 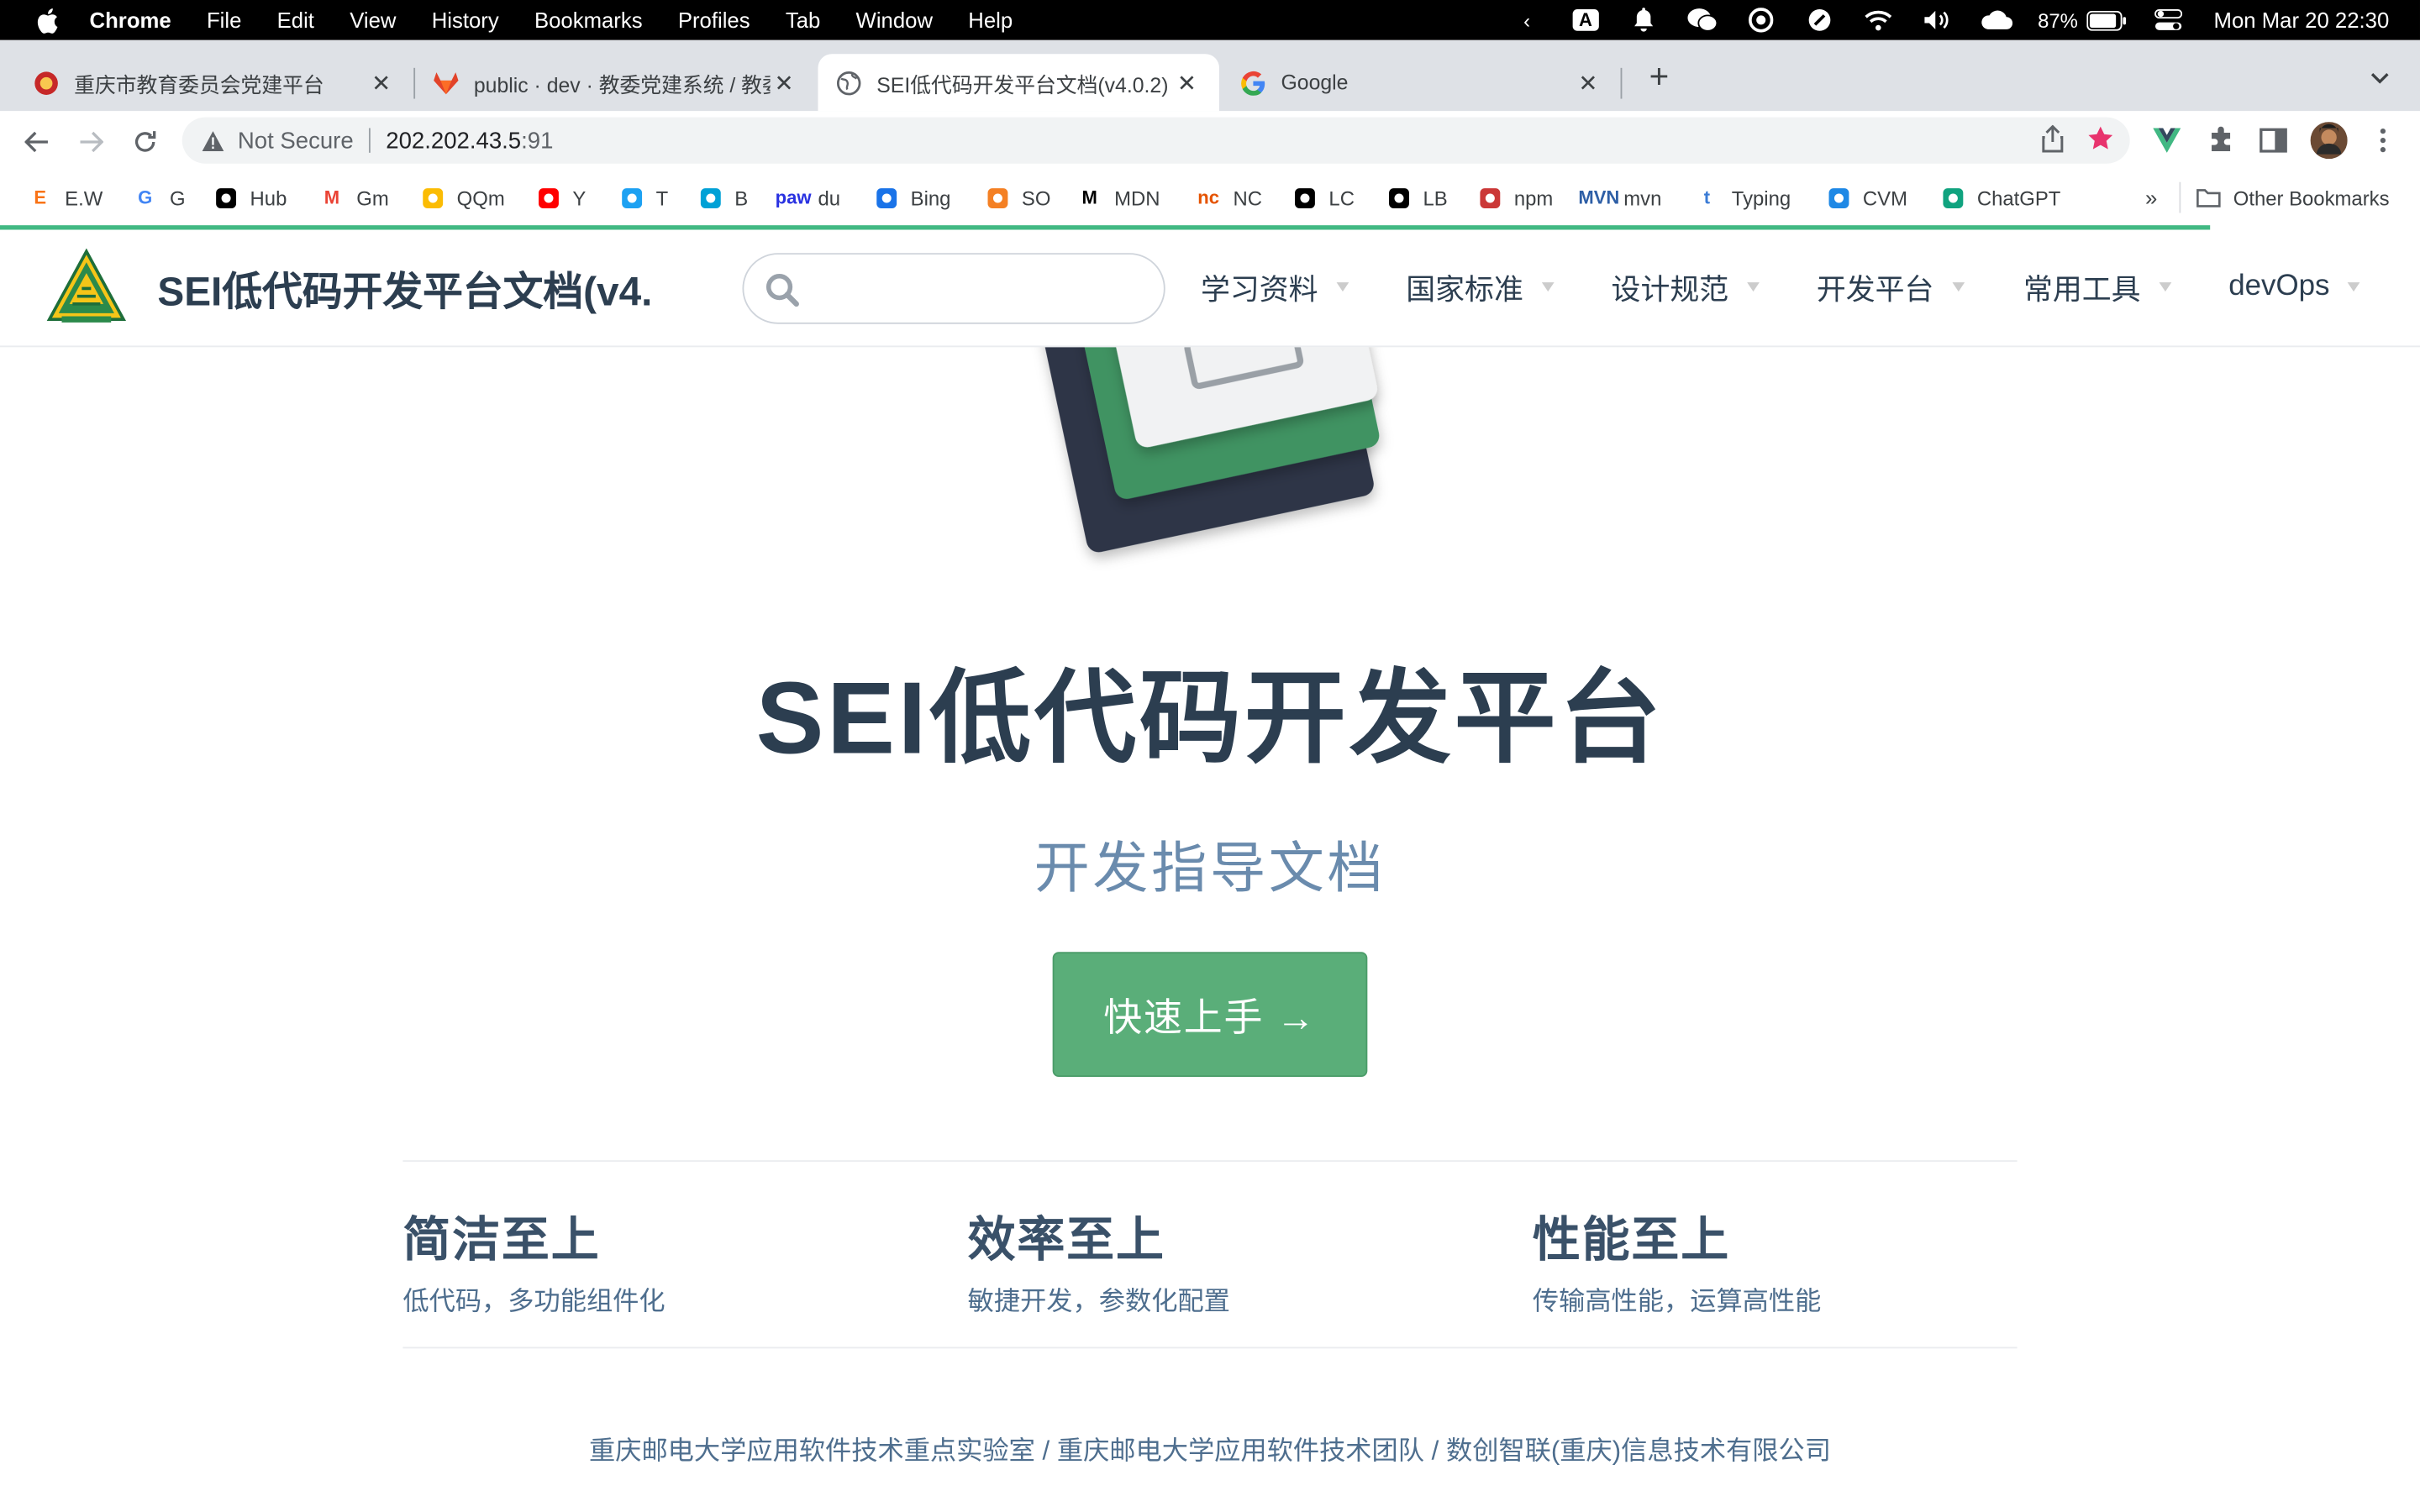 I want to click on notification-bell-icon, so click(x=1645, y=20).